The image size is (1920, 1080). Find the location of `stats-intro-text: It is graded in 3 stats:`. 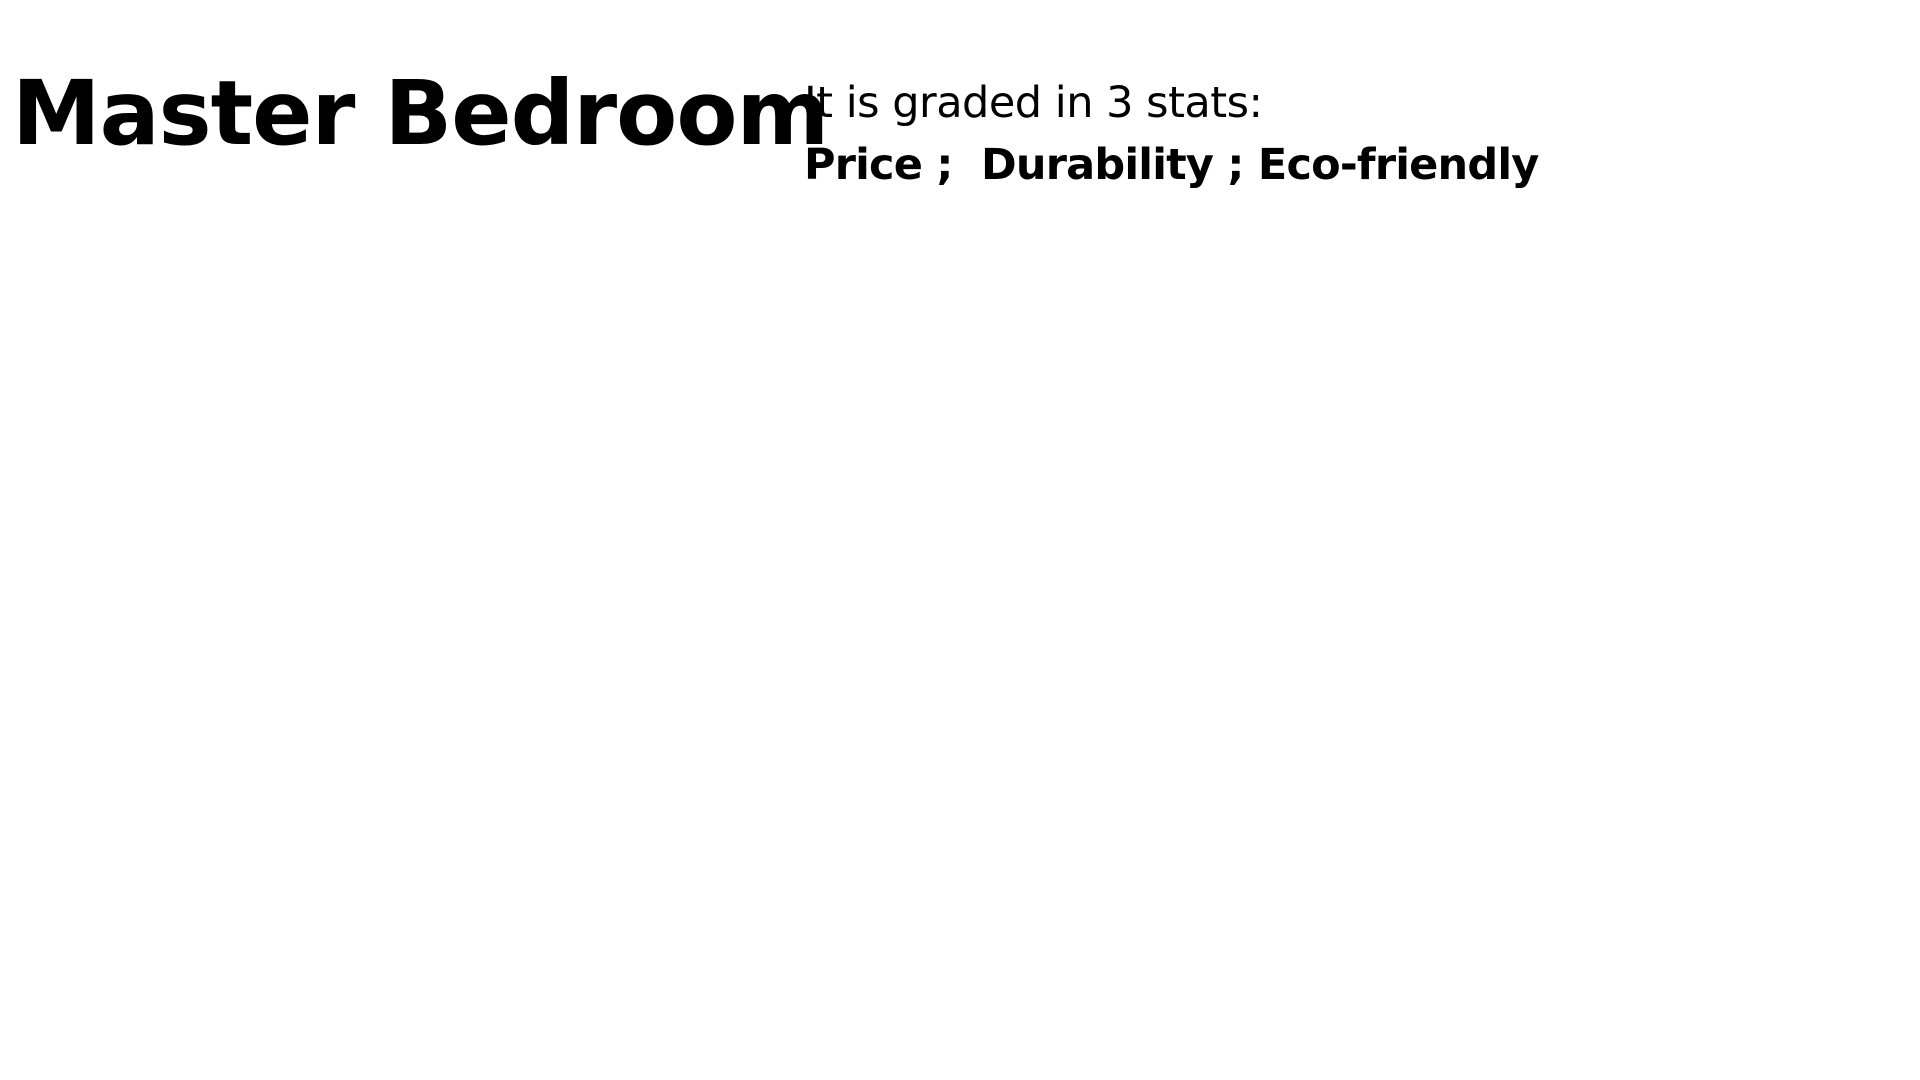

stats-intro-text: It is graded in 3 stats: is located at coordinates (1033, 103).